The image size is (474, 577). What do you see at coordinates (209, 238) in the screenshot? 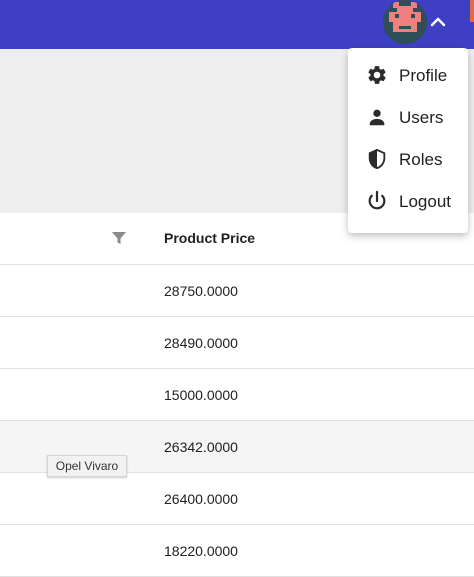
I see `column-header-product-price: Product Price` at bounding box center [209, 238].